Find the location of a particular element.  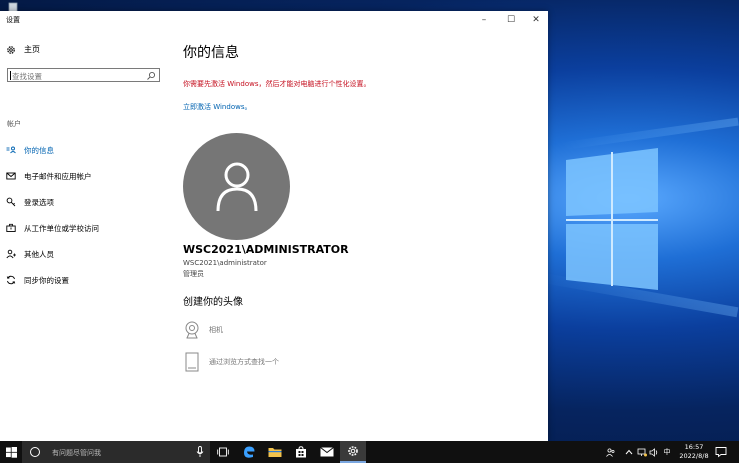

browse-option-label: 通过浏览方式查找一个 is located at coordinates (244, 362).